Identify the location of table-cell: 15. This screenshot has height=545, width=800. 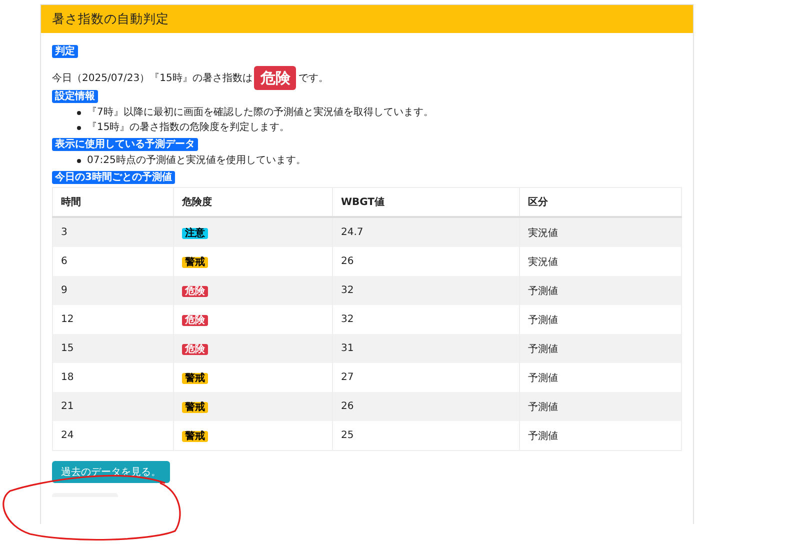
(113, 348).